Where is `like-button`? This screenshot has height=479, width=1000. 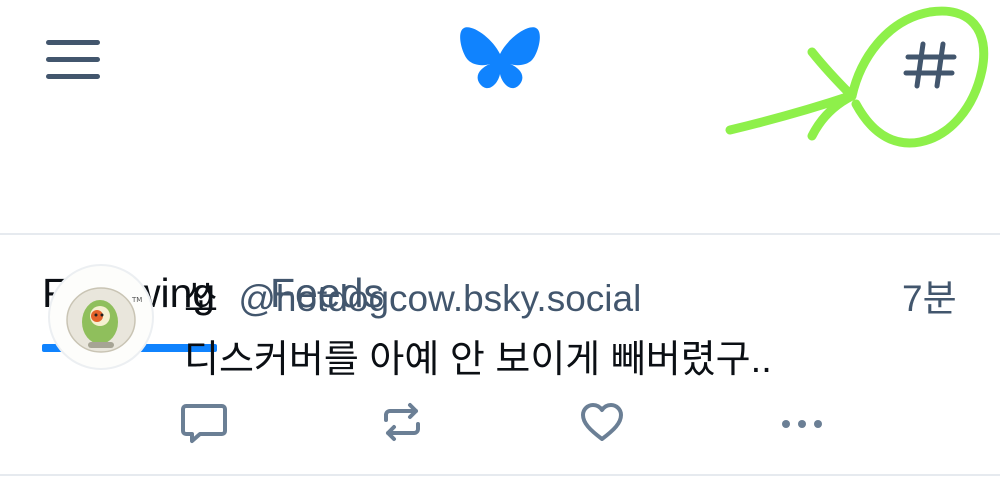 like-button is located at coordinates (602, 422).